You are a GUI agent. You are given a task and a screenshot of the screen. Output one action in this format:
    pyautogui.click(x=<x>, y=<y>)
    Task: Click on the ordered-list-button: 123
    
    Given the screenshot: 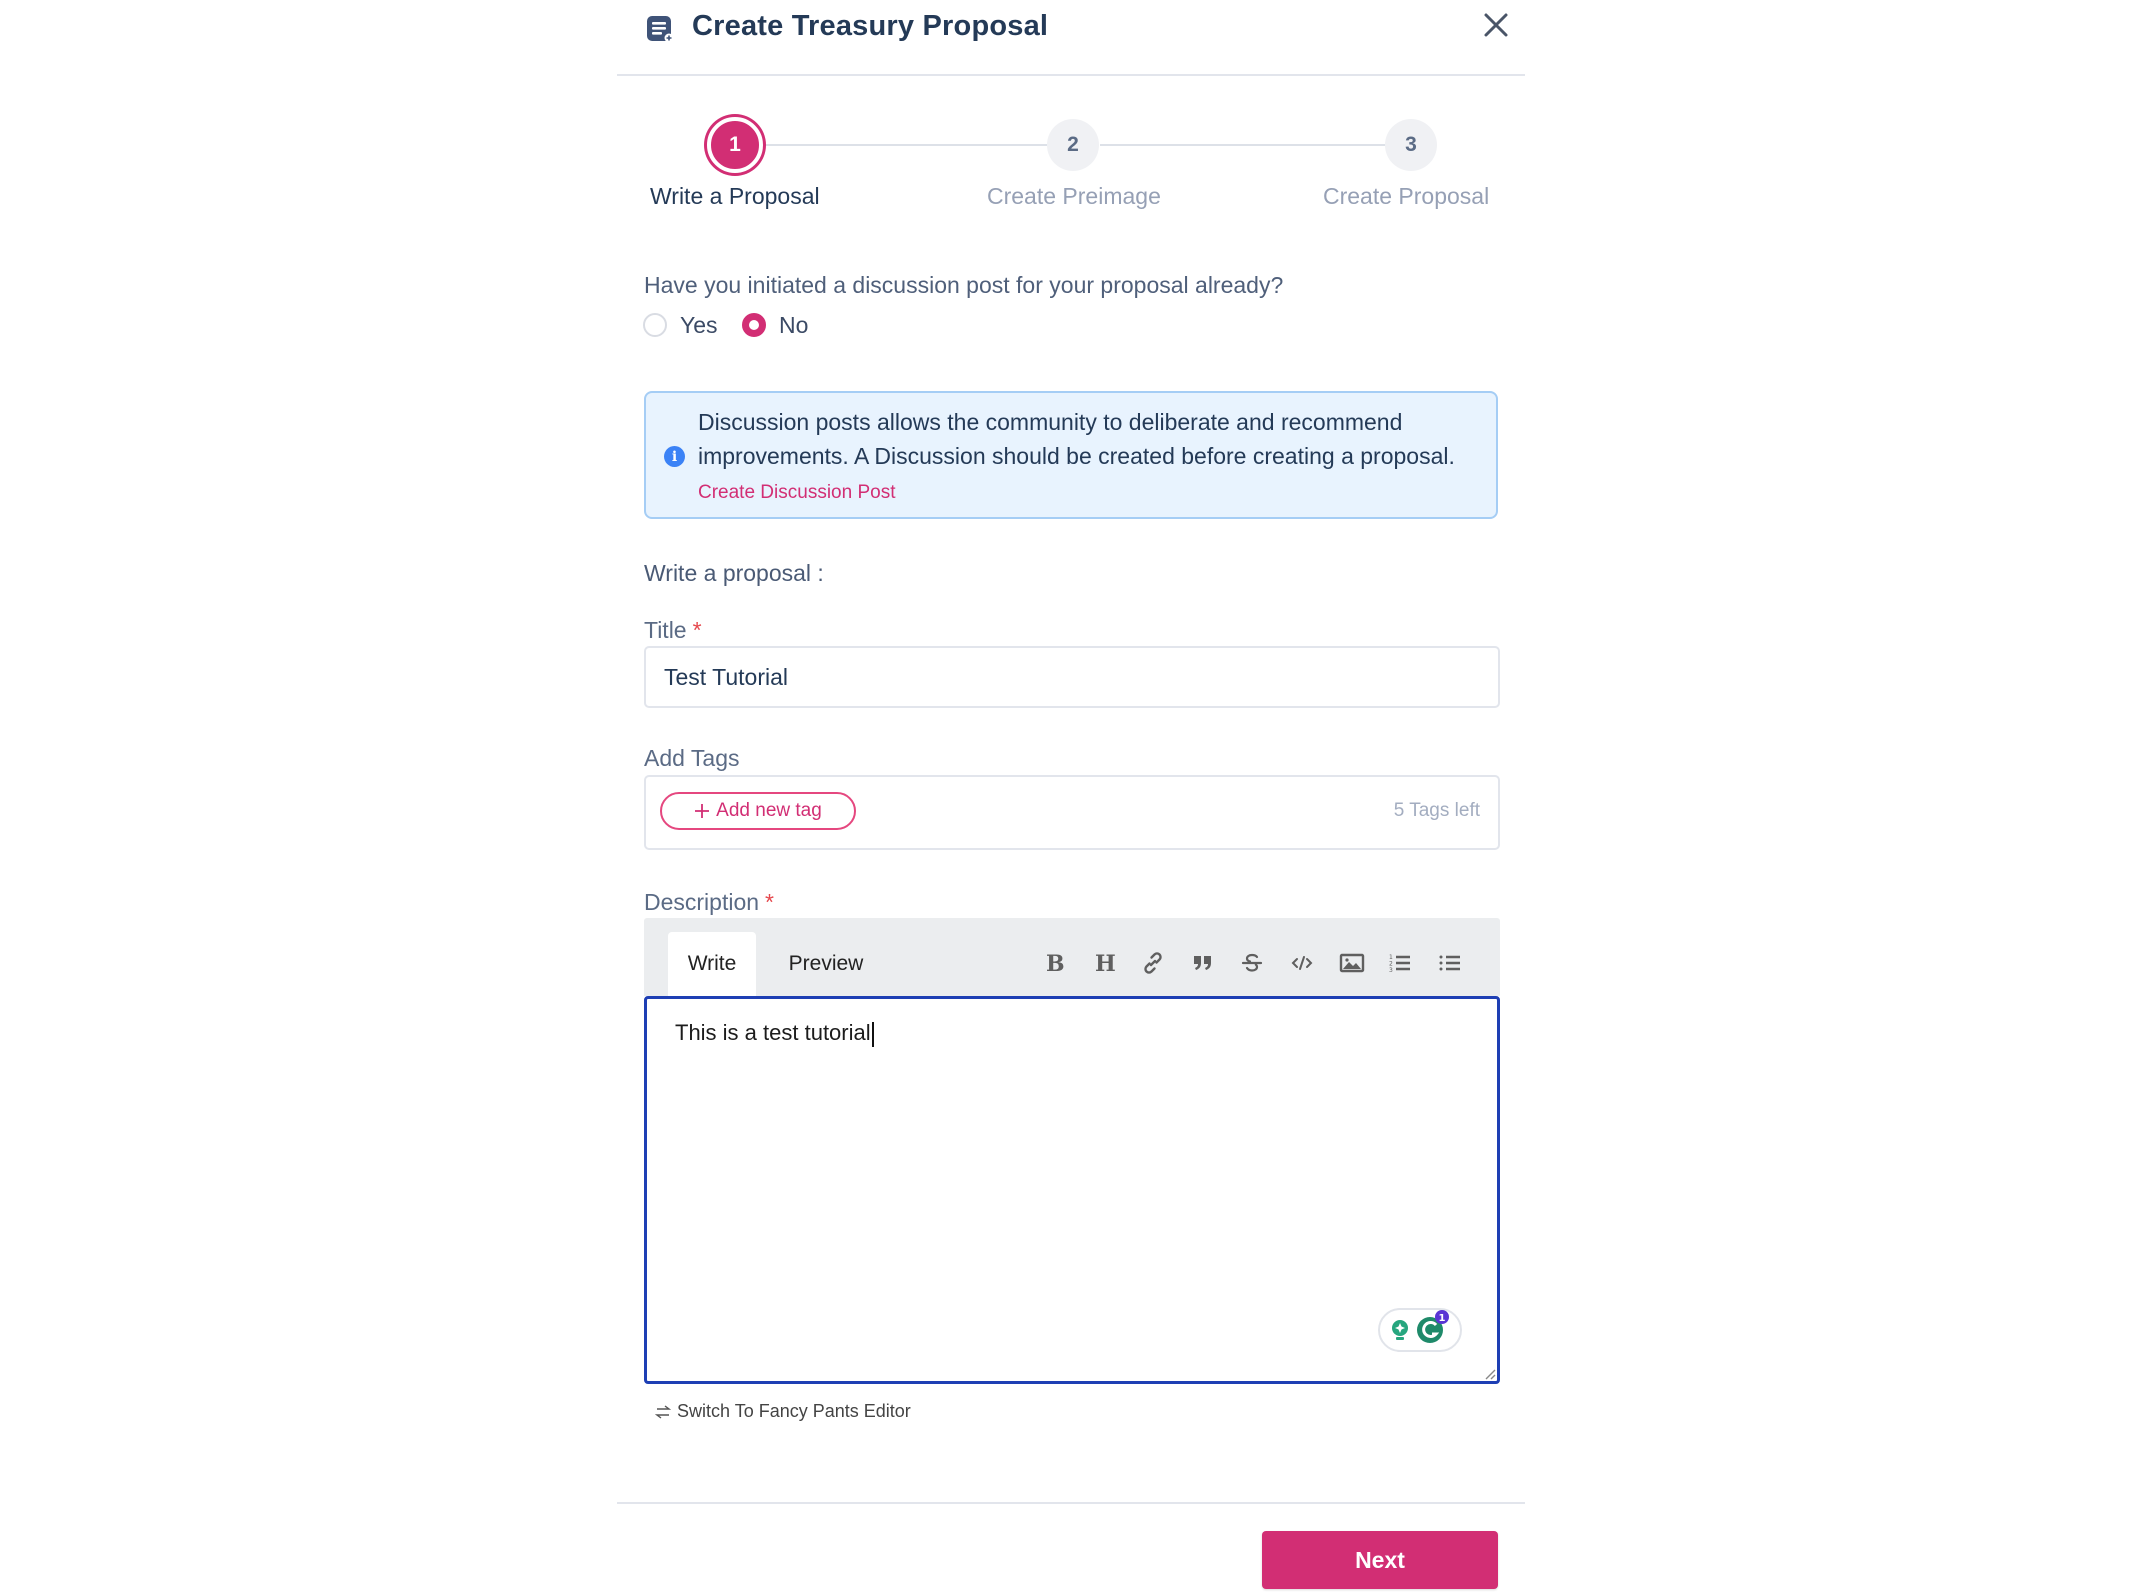 What is the action you would take?
    pyautogui.click(x=1400, y=963)
    